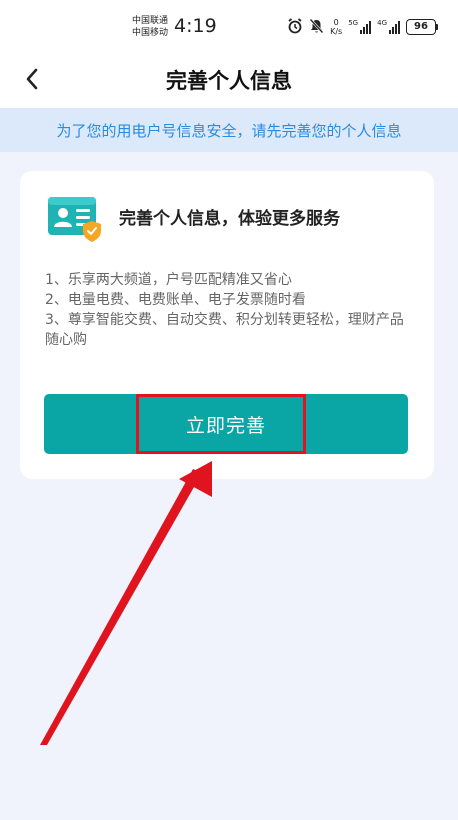 This screenshot has height=820, width=458. What do you see at coordinates (150, 21) in the screenshot?
I see `carrier-1: 中国联通` at bounding box center [150, 21].